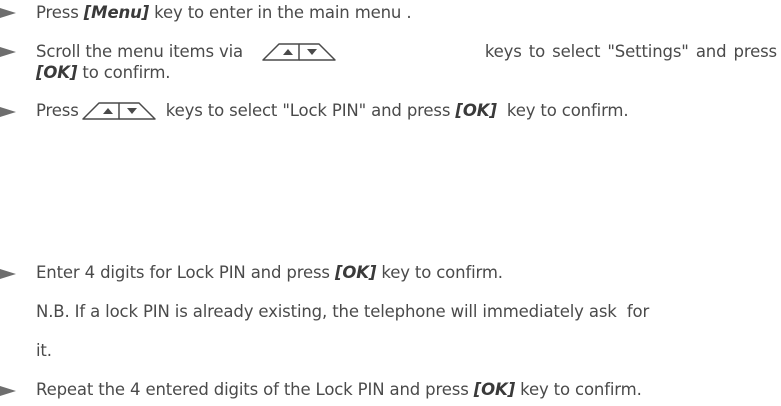 This screenshot has width=781, height=406. What do you see at coordinates (280, 12) in the screenshot?
I see `step-1-post: key to enter in the main menu .` at bounding box center [280, 12].